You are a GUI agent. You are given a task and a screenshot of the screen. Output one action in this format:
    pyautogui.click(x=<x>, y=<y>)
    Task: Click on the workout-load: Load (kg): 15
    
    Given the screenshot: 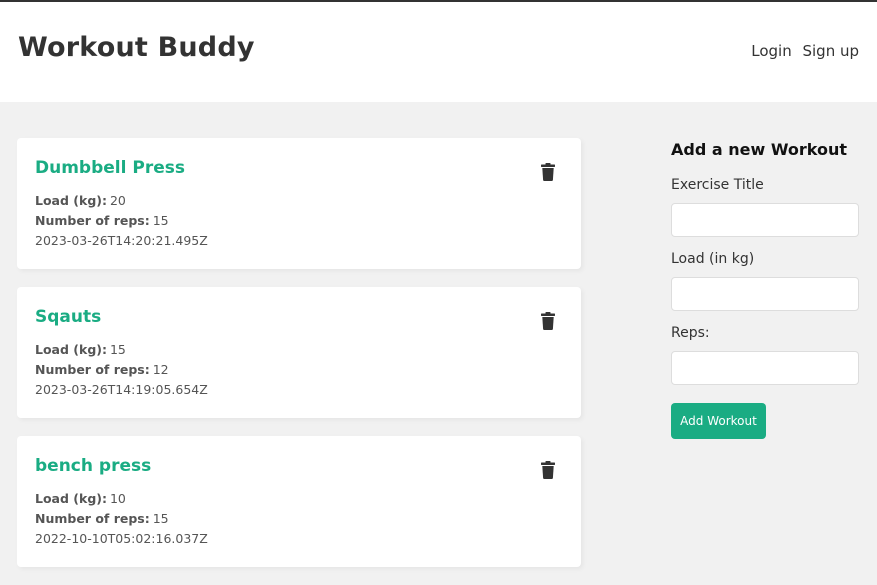 What is the action you would take?
    pyautogui.click(x=80, y=349)
    